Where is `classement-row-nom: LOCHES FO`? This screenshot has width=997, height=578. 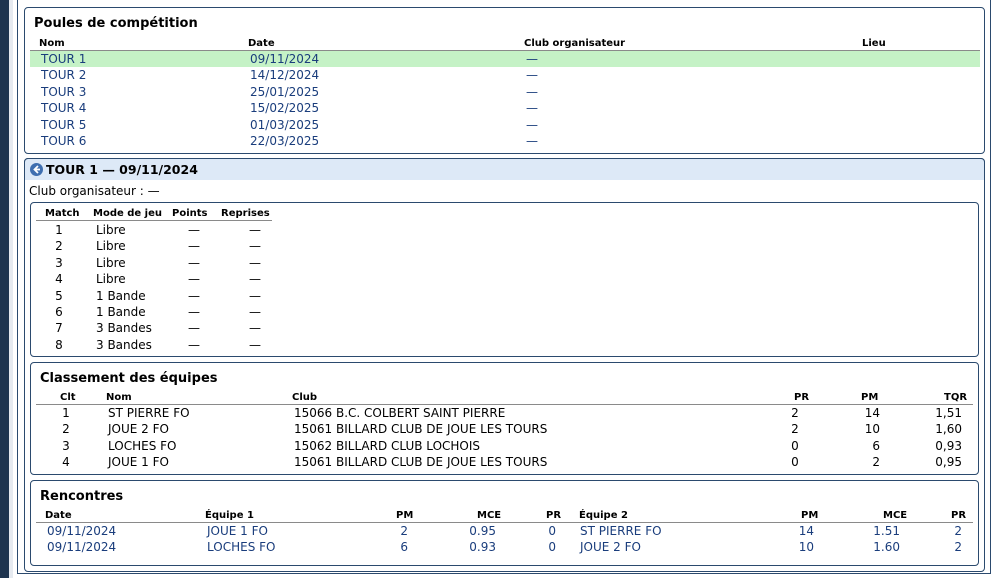
classement-row-nom: LOCHES FO is located at coordinates (142, 445).